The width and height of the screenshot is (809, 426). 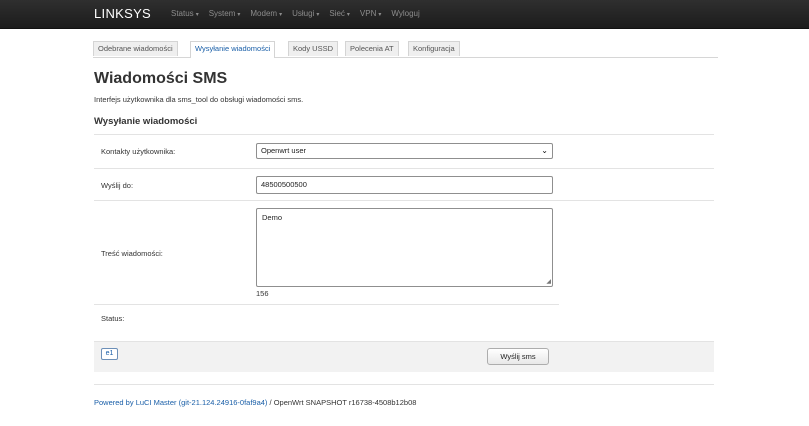 What do you see at coordinates (370, 13) in the screenshot?
I see `menu-item-vpn: VPN ▾` at bounding box center [370, 13].